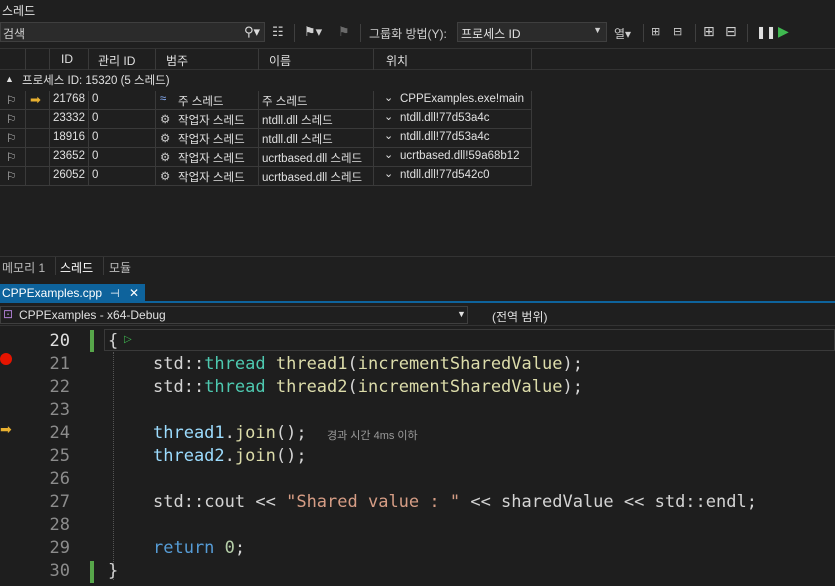 This screenshot has width=835, height=586. Describe the element at coordinates (113, 341) in the screenshot. I see `code-line-20: {` at that location.